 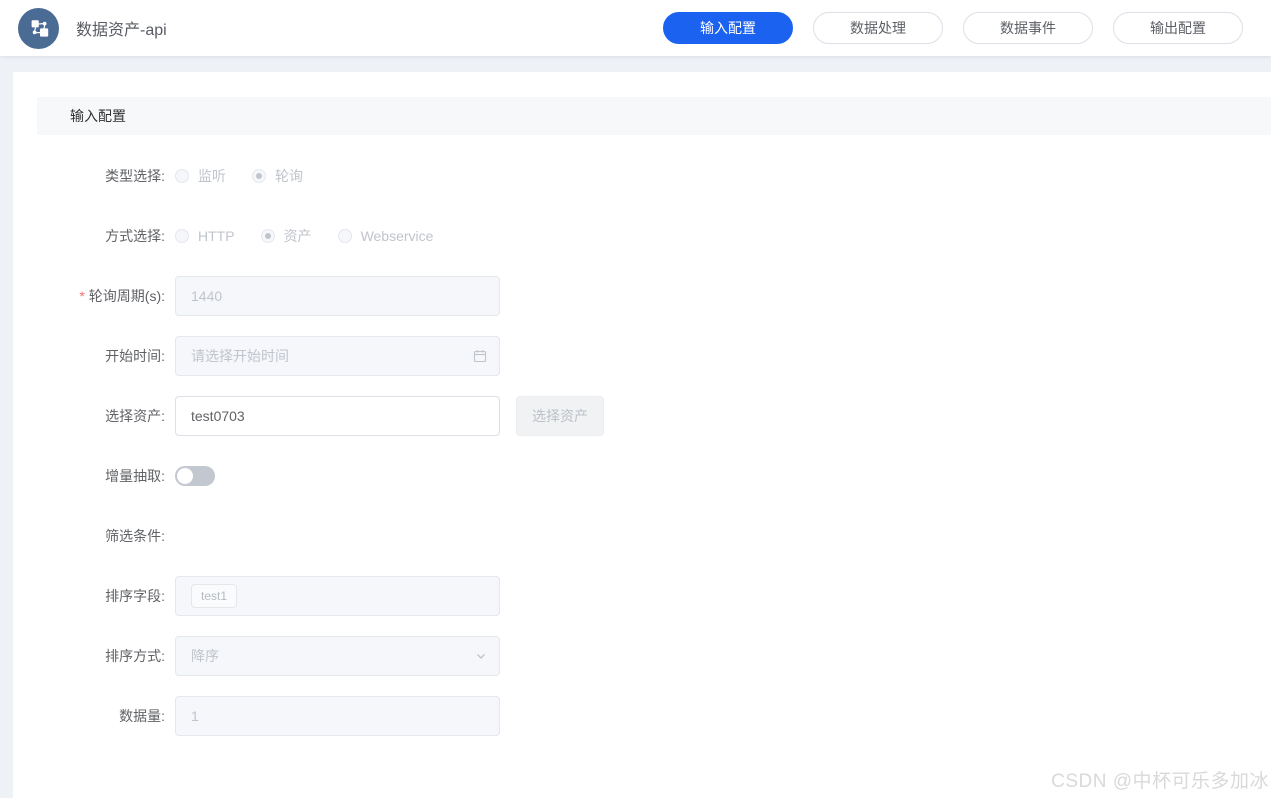 What do you see at coordinates (212, 176) in the screenshot?
I see `radio-listen-label: 监听` at bounding box center [212, 176].